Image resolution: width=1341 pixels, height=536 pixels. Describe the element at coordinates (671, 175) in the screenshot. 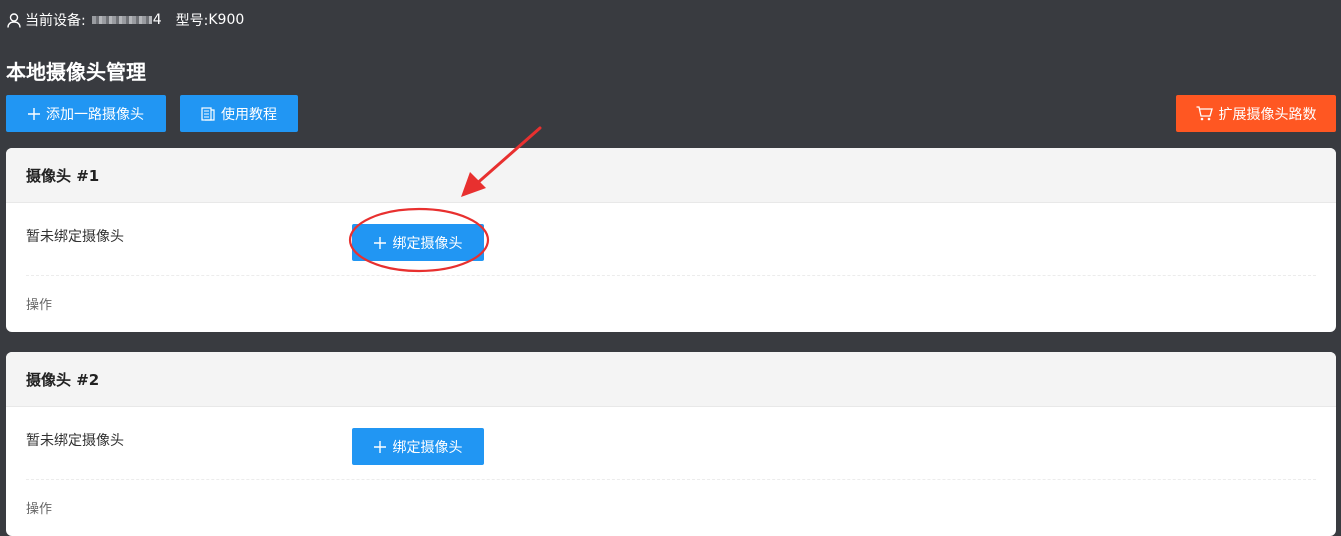

I see `camera-card-title: 摄像头 #1` at that location.